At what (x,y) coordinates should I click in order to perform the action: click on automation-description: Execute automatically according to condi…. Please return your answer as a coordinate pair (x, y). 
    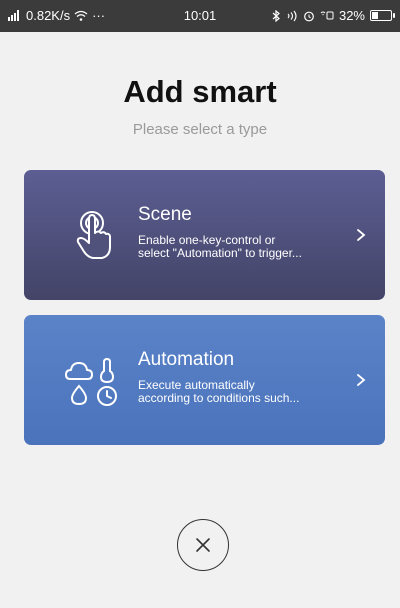
    Looking at the image, I should click on (243, 392).